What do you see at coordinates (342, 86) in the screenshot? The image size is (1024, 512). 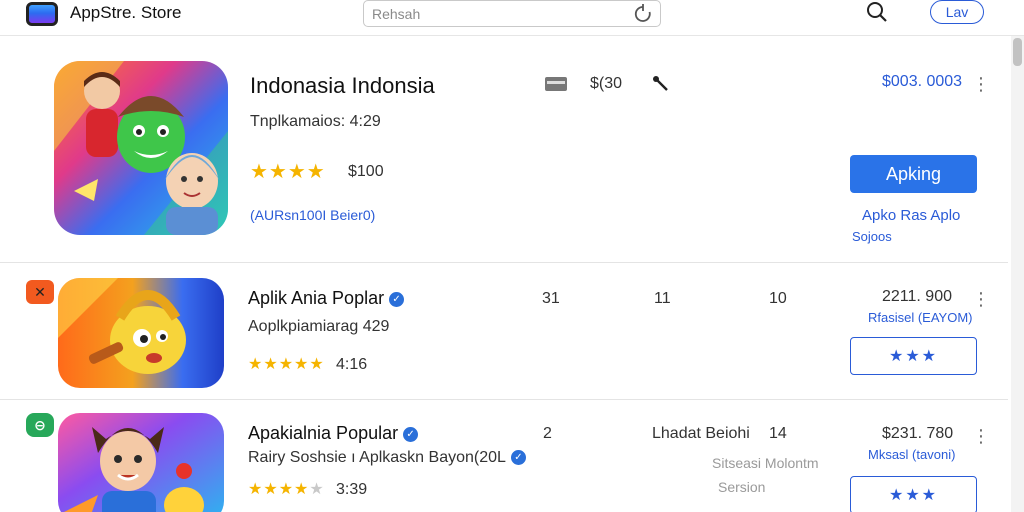 I see `featured-app-title: Indonasia Indonsia` at bounding box center [342, 86].